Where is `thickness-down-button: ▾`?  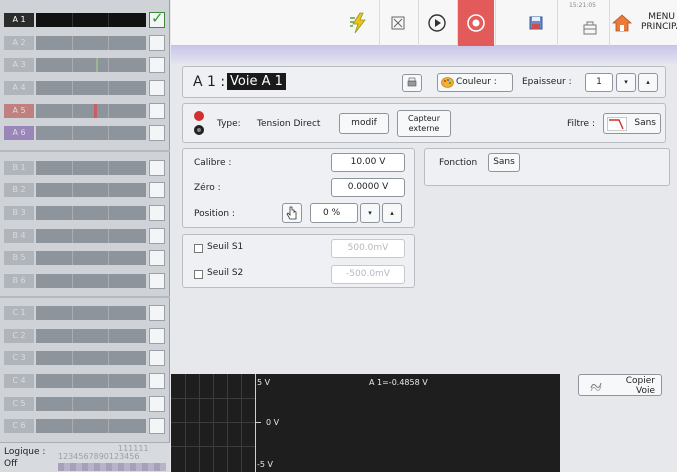
thickness-down-button: ▾ is located at coordinates (626, 82).